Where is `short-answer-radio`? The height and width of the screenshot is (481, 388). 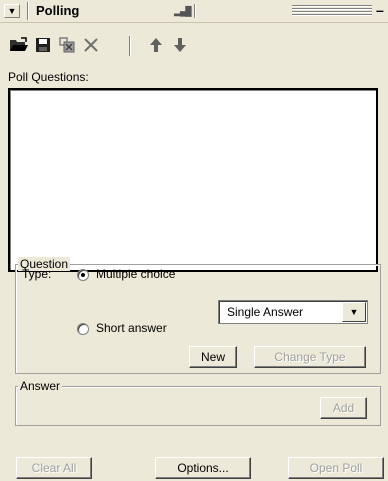
short-answer-radio is located at coordinates (83, 329).